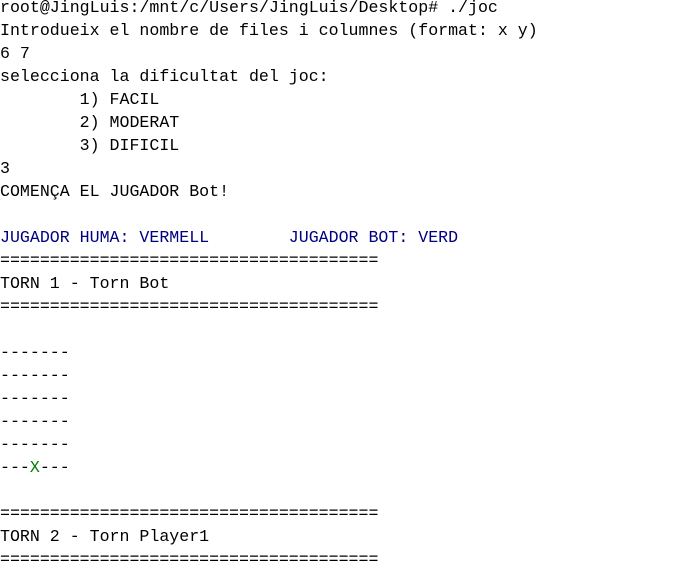 This screenshot has height=571, width=688. What do you see at coordinates (269, 467) in the screenshot?
I see `board-row-last: ---X---` at bounding box center [269, 467].